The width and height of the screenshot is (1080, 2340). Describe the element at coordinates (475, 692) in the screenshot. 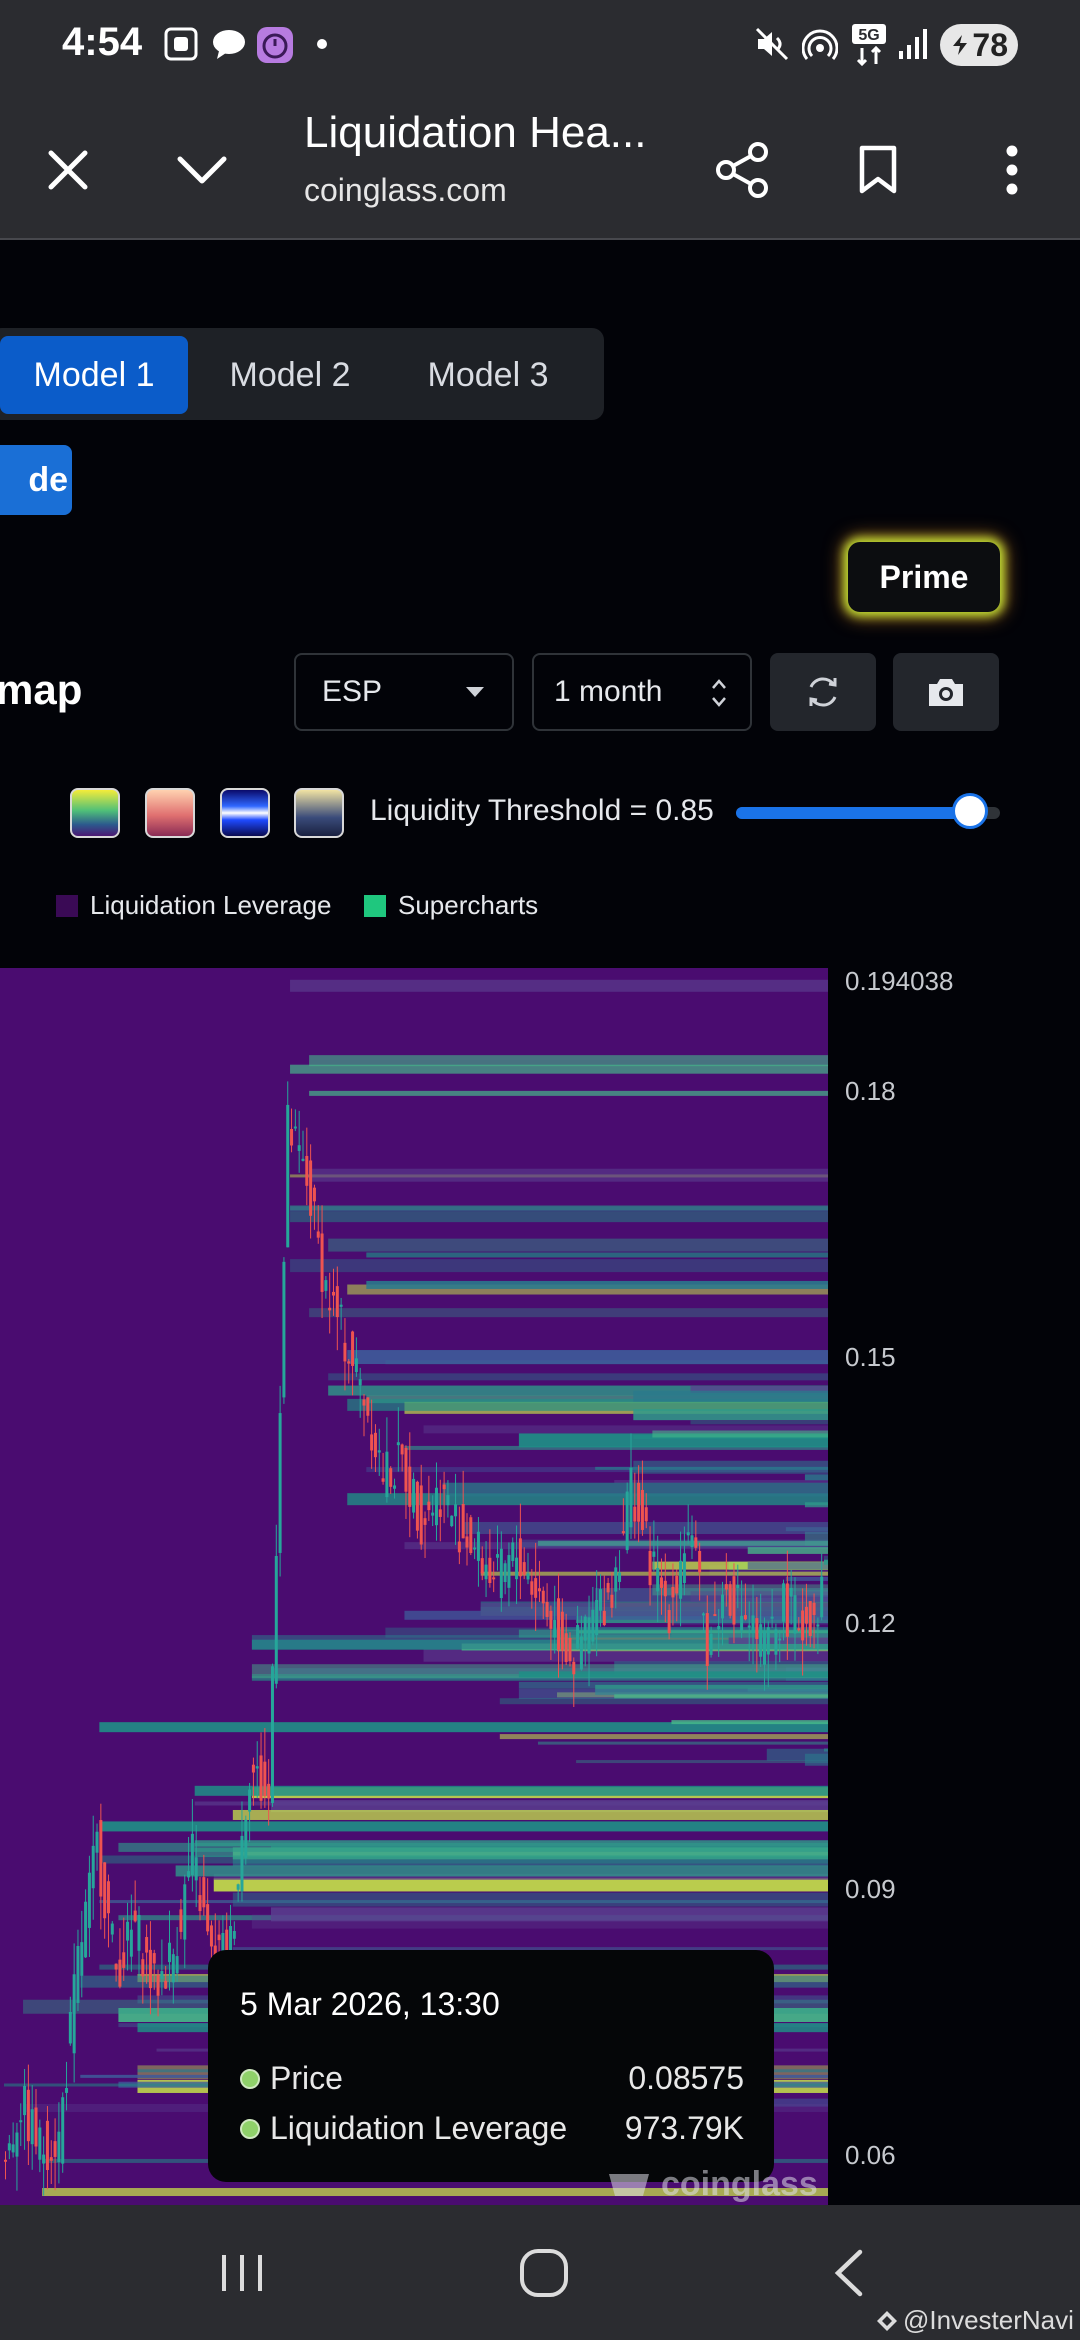

I see `caret-down-icon` at that location.